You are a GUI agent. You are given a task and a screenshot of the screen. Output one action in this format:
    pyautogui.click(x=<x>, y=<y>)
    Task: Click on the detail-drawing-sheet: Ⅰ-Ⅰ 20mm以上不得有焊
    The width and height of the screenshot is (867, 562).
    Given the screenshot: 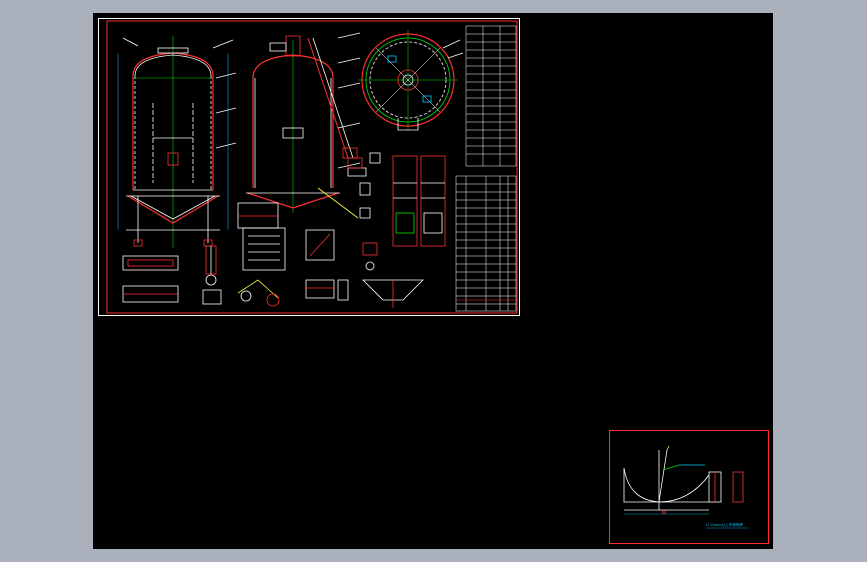 What is the action you would take?
    pyautogui.click(x=689, y=487)
    